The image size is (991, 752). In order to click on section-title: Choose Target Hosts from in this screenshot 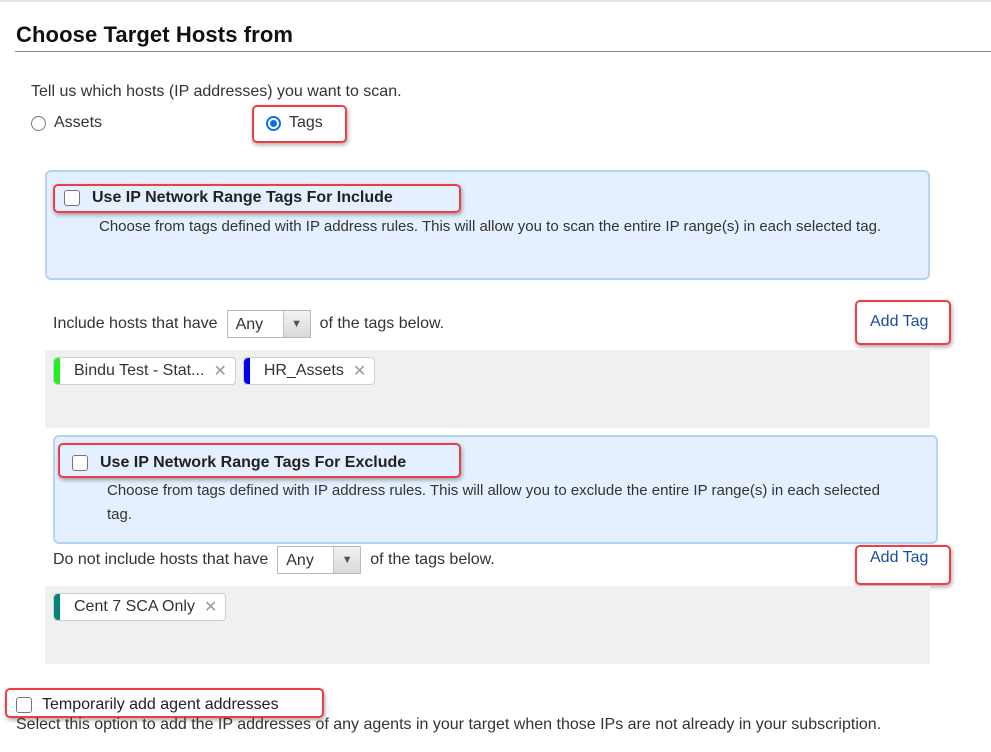, I will do `click(155, 34)`.